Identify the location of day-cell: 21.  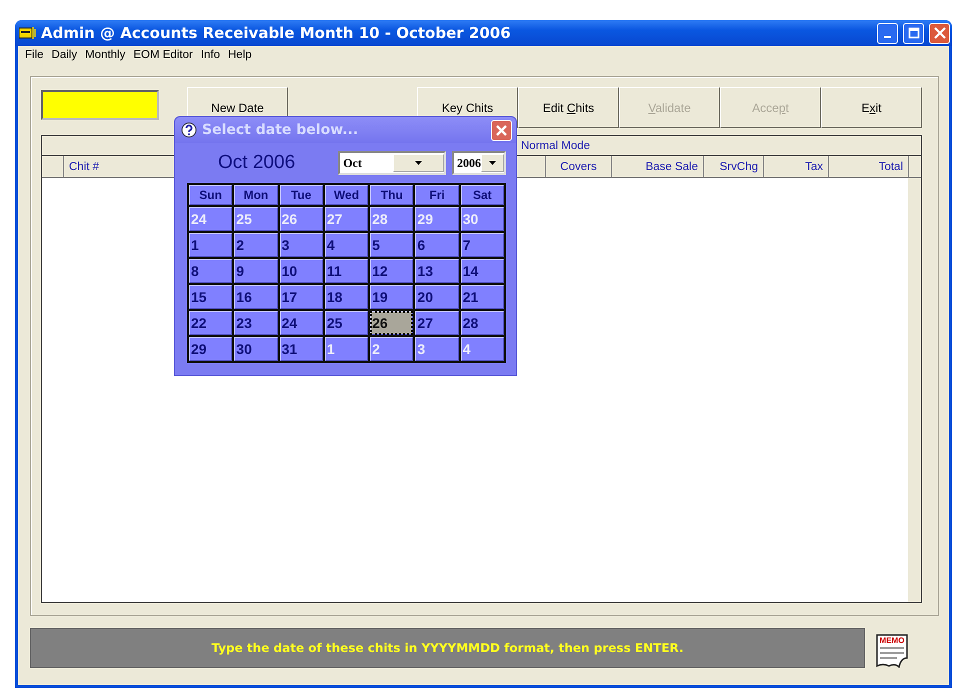
(482, 297).